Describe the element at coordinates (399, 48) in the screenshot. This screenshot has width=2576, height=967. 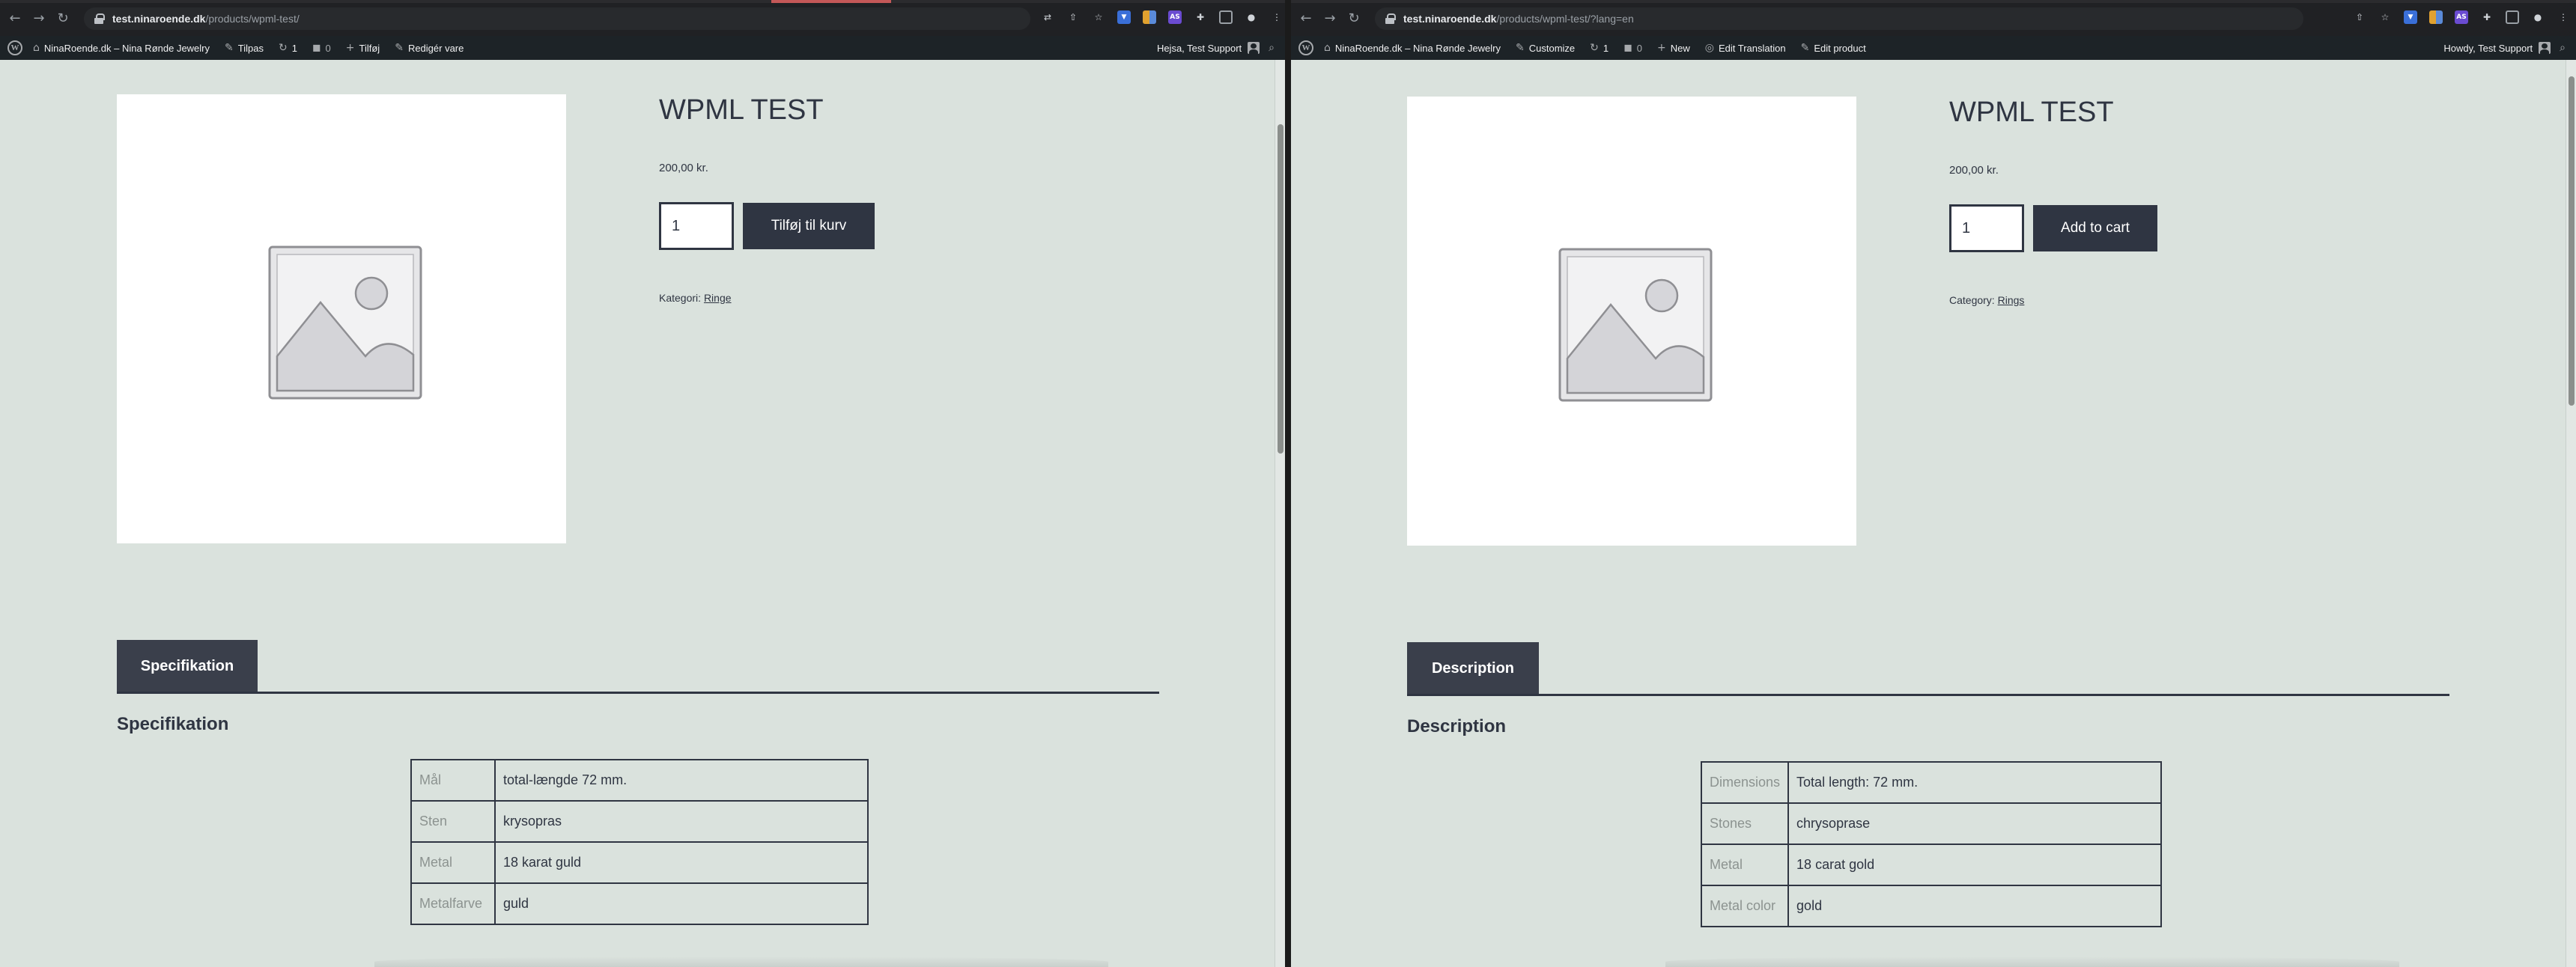
I see `pencil-icon: ✎` at that location.